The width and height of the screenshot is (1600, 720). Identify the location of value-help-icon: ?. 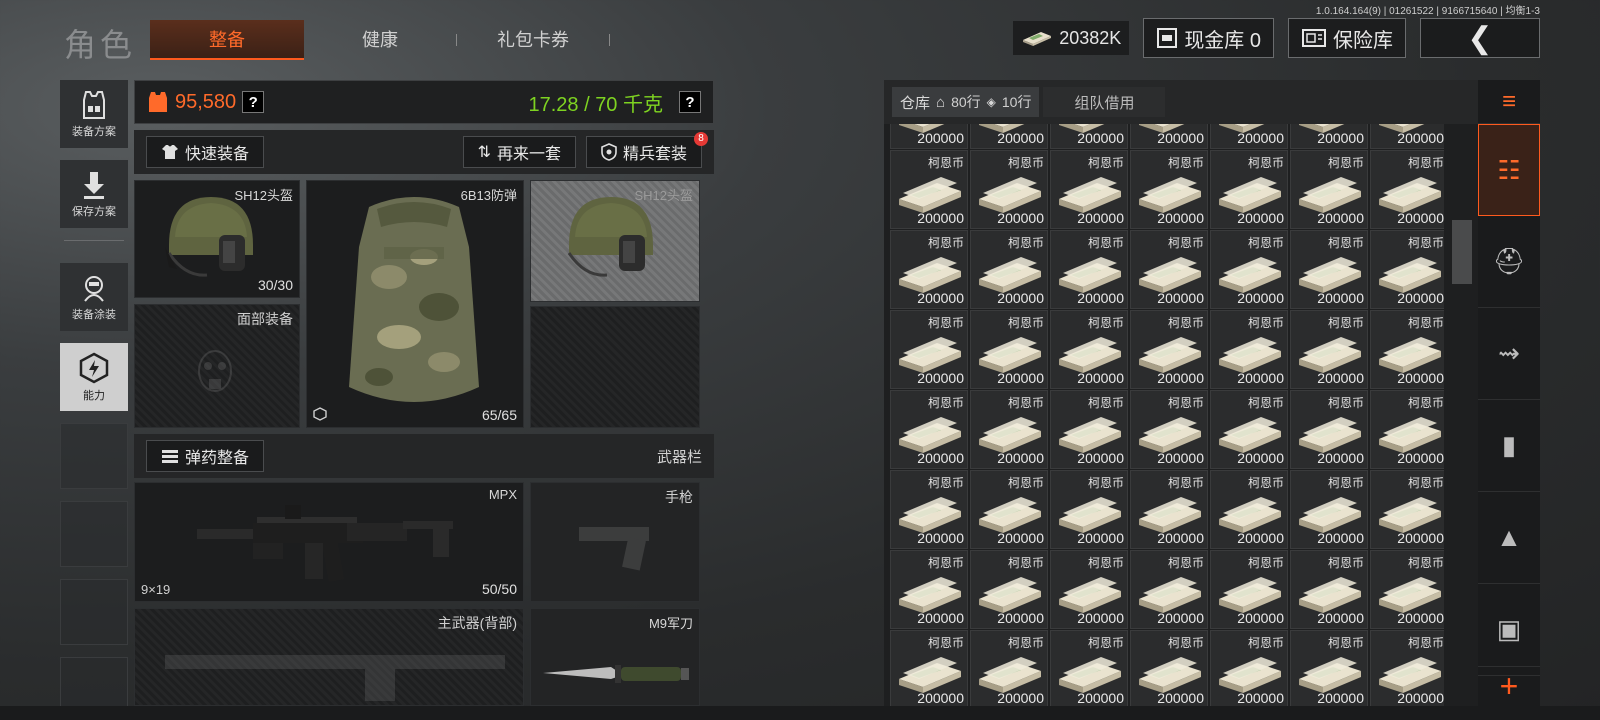
(253, 102).